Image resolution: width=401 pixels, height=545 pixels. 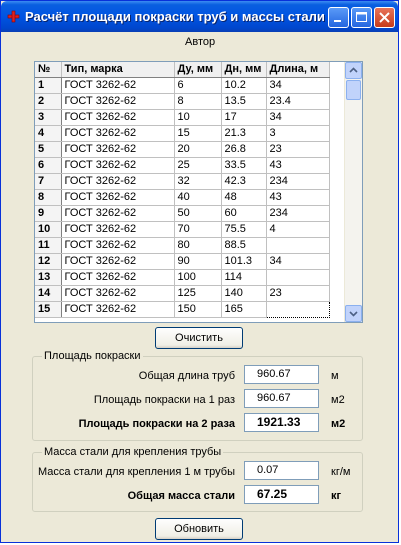 What do you see at coordinates (198, 277) in the screenshot?
I see `cell-du: 100` at bounding box center [198, 277].